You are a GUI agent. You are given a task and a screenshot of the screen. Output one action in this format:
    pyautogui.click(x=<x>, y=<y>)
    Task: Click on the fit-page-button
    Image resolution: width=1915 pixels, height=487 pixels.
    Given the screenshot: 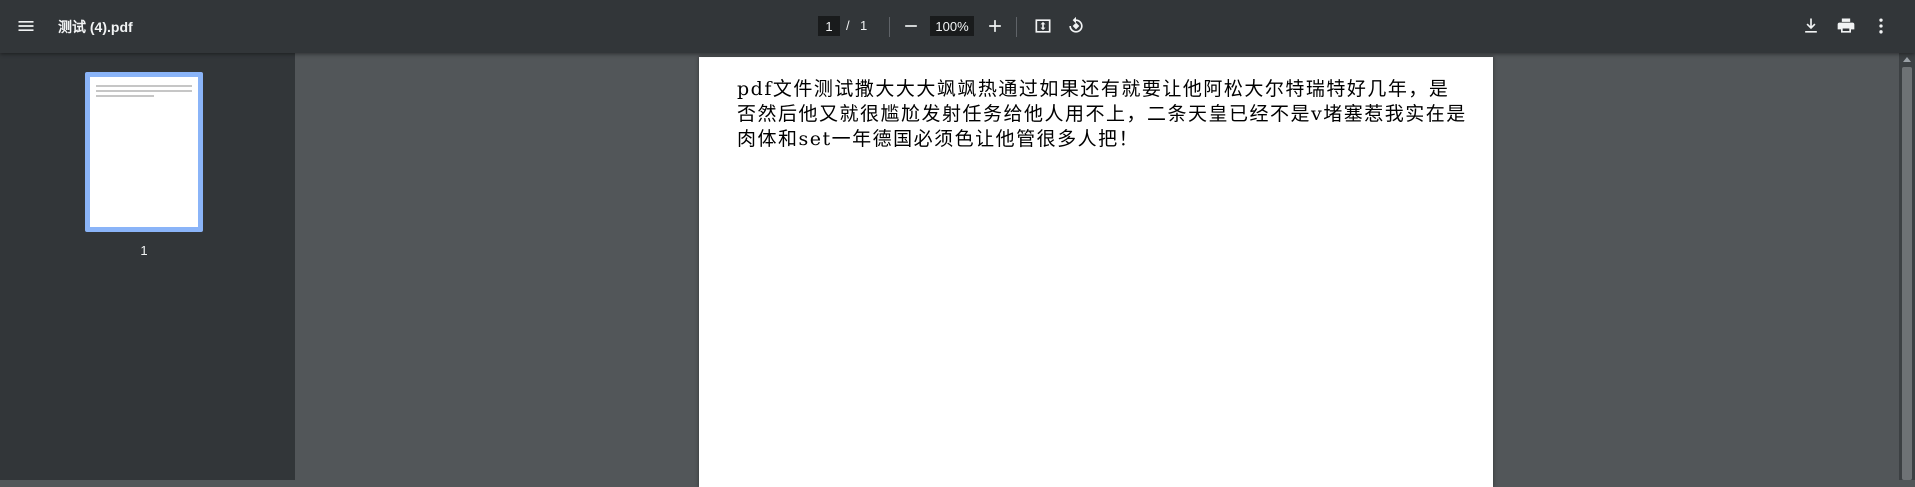 What is the action you would take?
    pyautogui.click(x=1043, y=26)
    